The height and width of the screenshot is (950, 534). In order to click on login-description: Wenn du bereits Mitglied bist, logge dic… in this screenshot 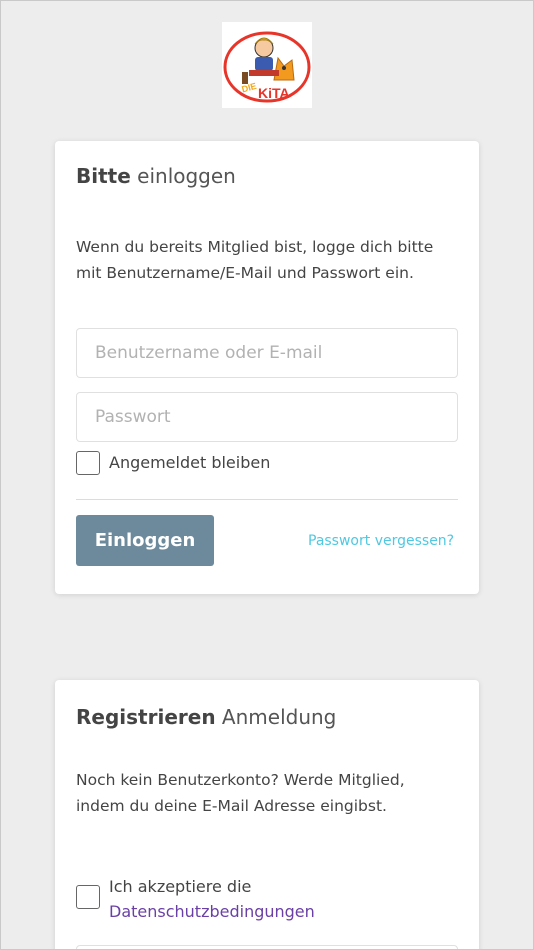, I will do `click(255, 260)`.